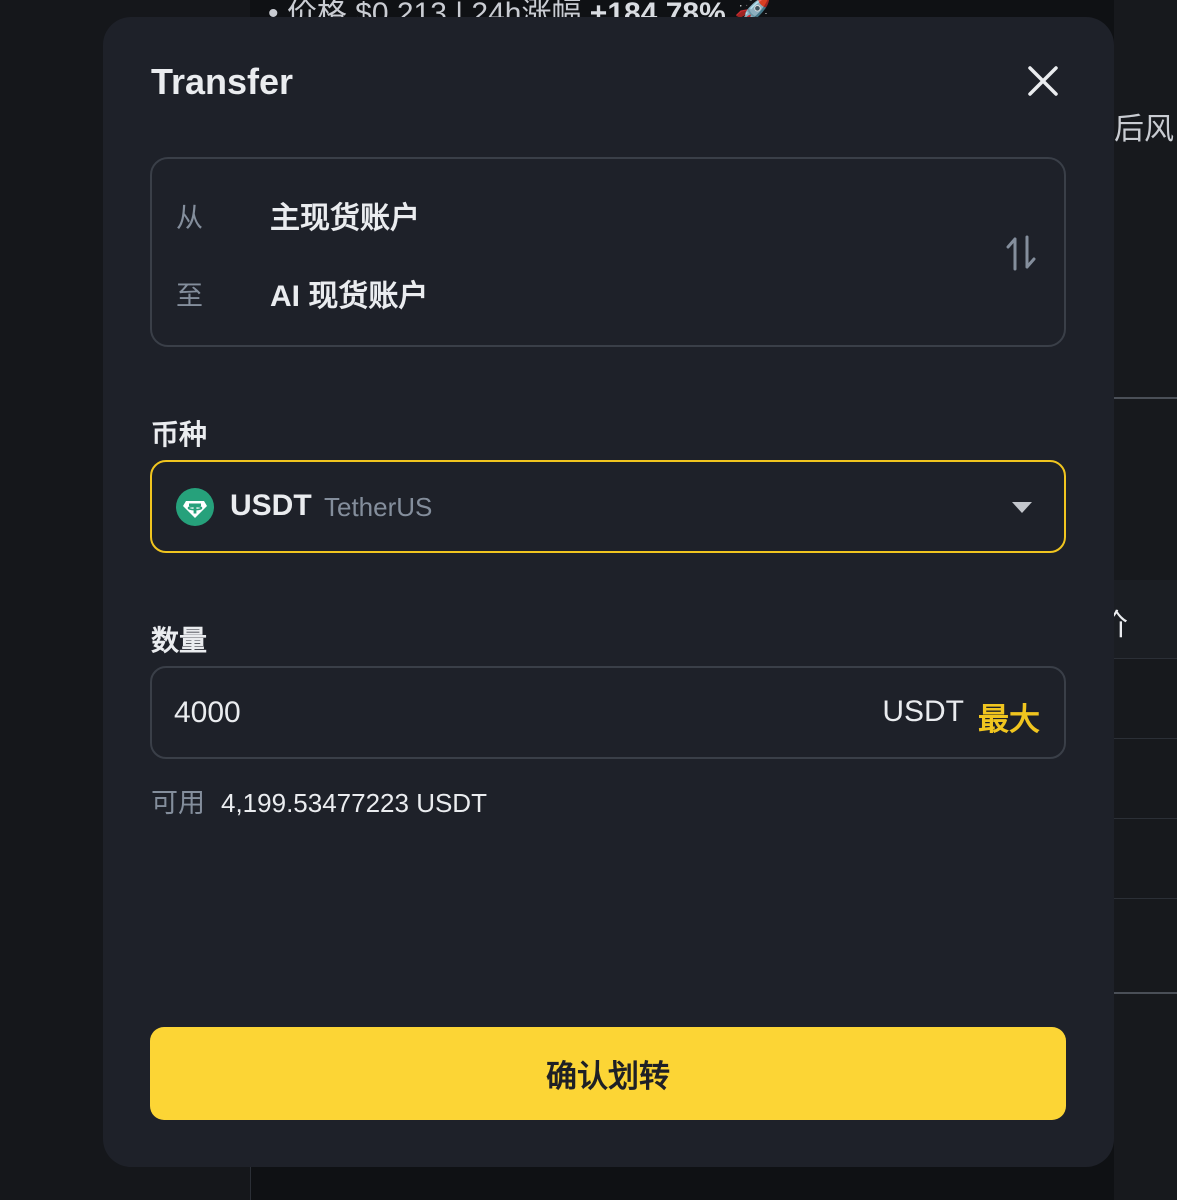 The height and width of the screenshot is (1200, 1177). Describe the element at coordinates (195, 507) in the screenshot. I see `tether-icon` at that location.